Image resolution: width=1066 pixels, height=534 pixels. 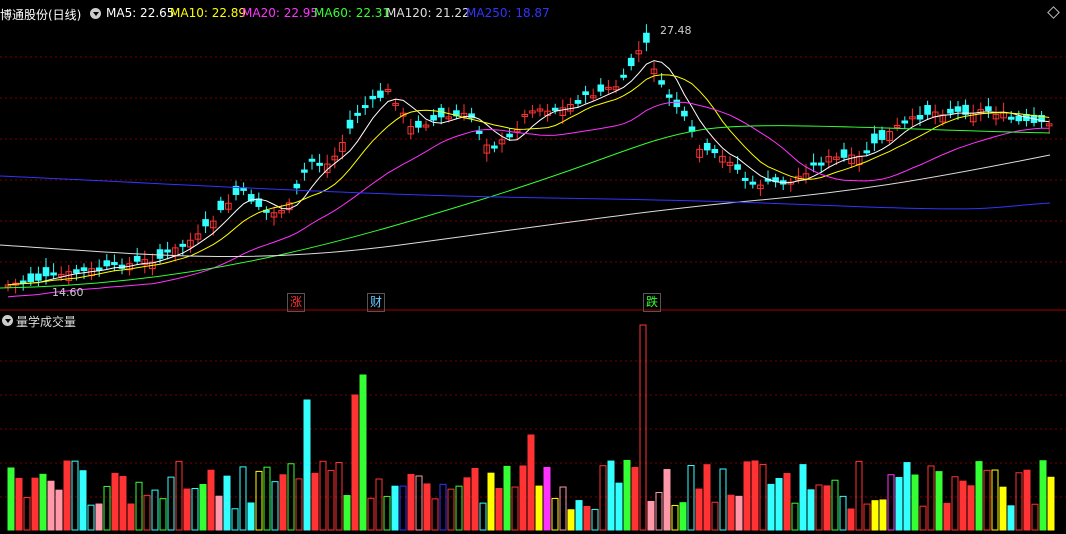 I want to click on marker-cai: 财, so click(x=376, y=302).